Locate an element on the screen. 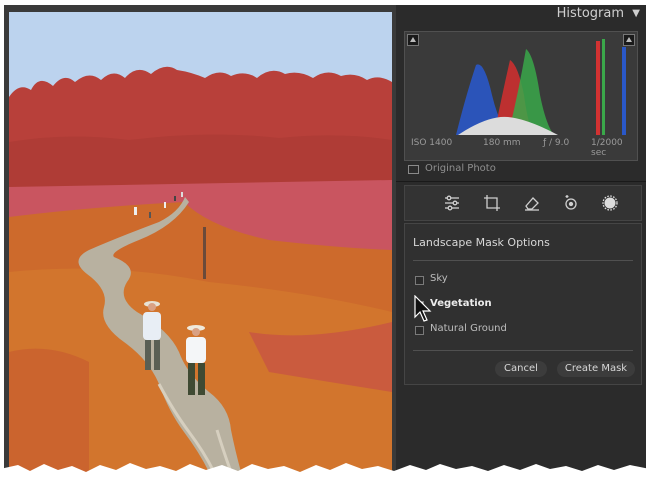 Image resolution: width=650 pixels, height=480 pixels. masking-icon is located at coordinates (610, 203).